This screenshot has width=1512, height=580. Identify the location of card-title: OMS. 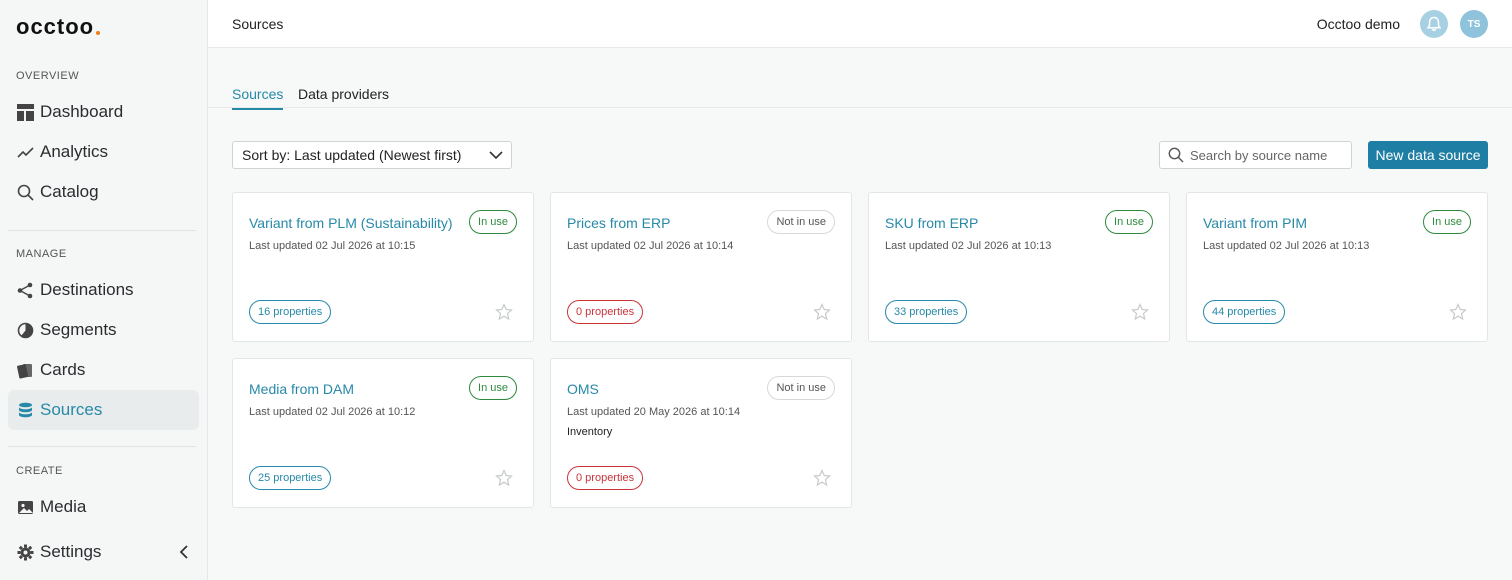
(583, 389).